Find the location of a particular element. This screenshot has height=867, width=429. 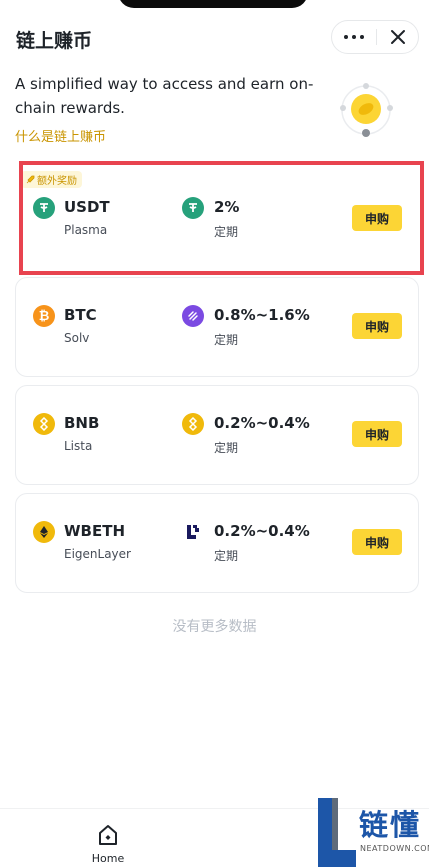

tab-home-label: Home is located at coordinates (108, 858).